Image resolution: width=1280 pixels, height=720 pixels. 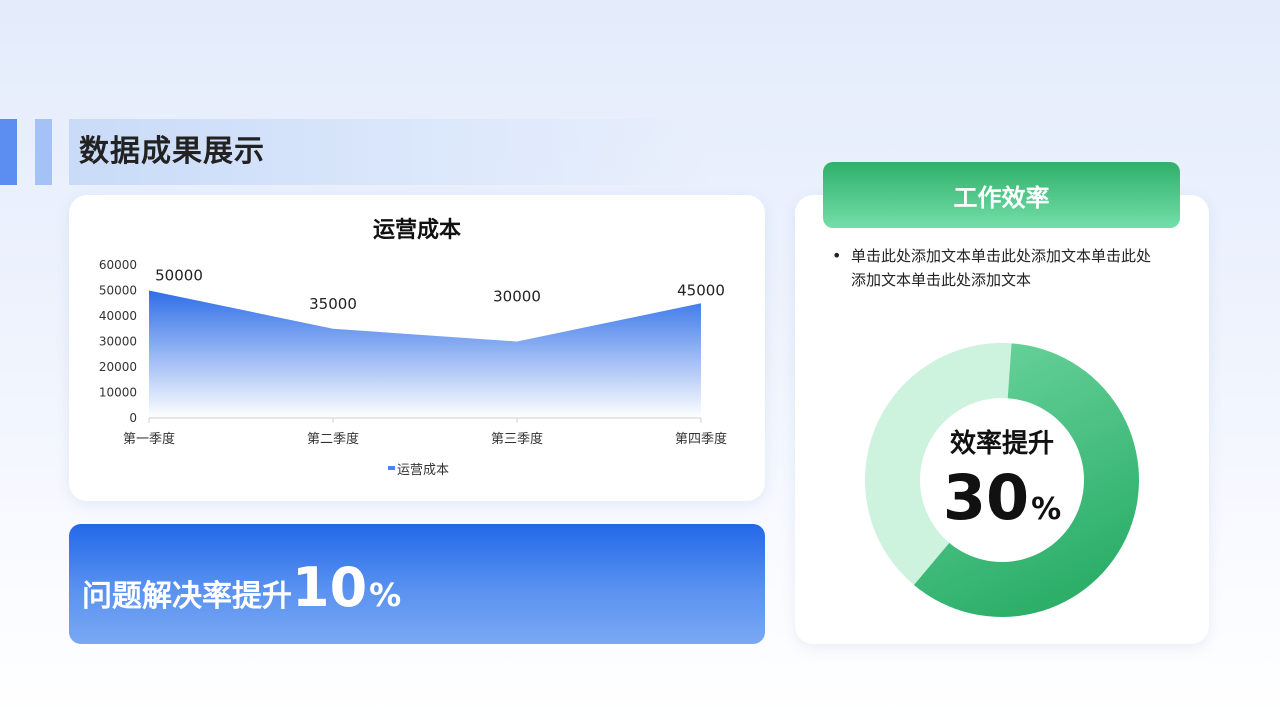 I want to click on banner-unit: %, so click(x=385, y=595).